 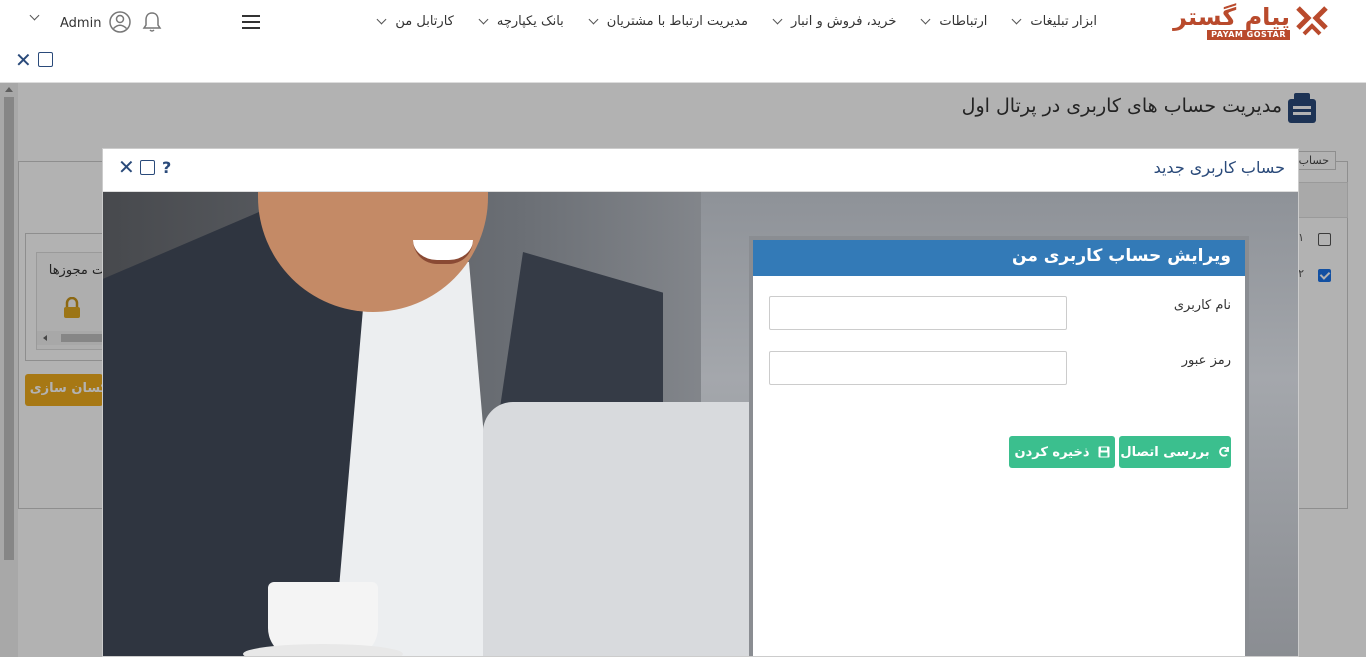 What do you see at coordinates (120, 22) in the screenshot?
I see `user-avatar-icon` at bounding box center [120, 22].